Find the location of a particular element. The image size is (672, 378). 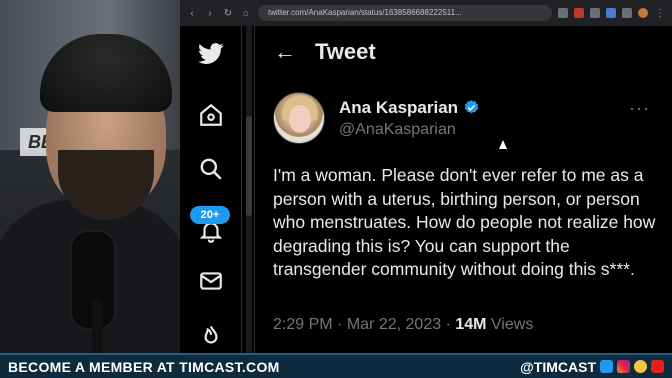

views-count: 14M is located at coordinates (471, 324).